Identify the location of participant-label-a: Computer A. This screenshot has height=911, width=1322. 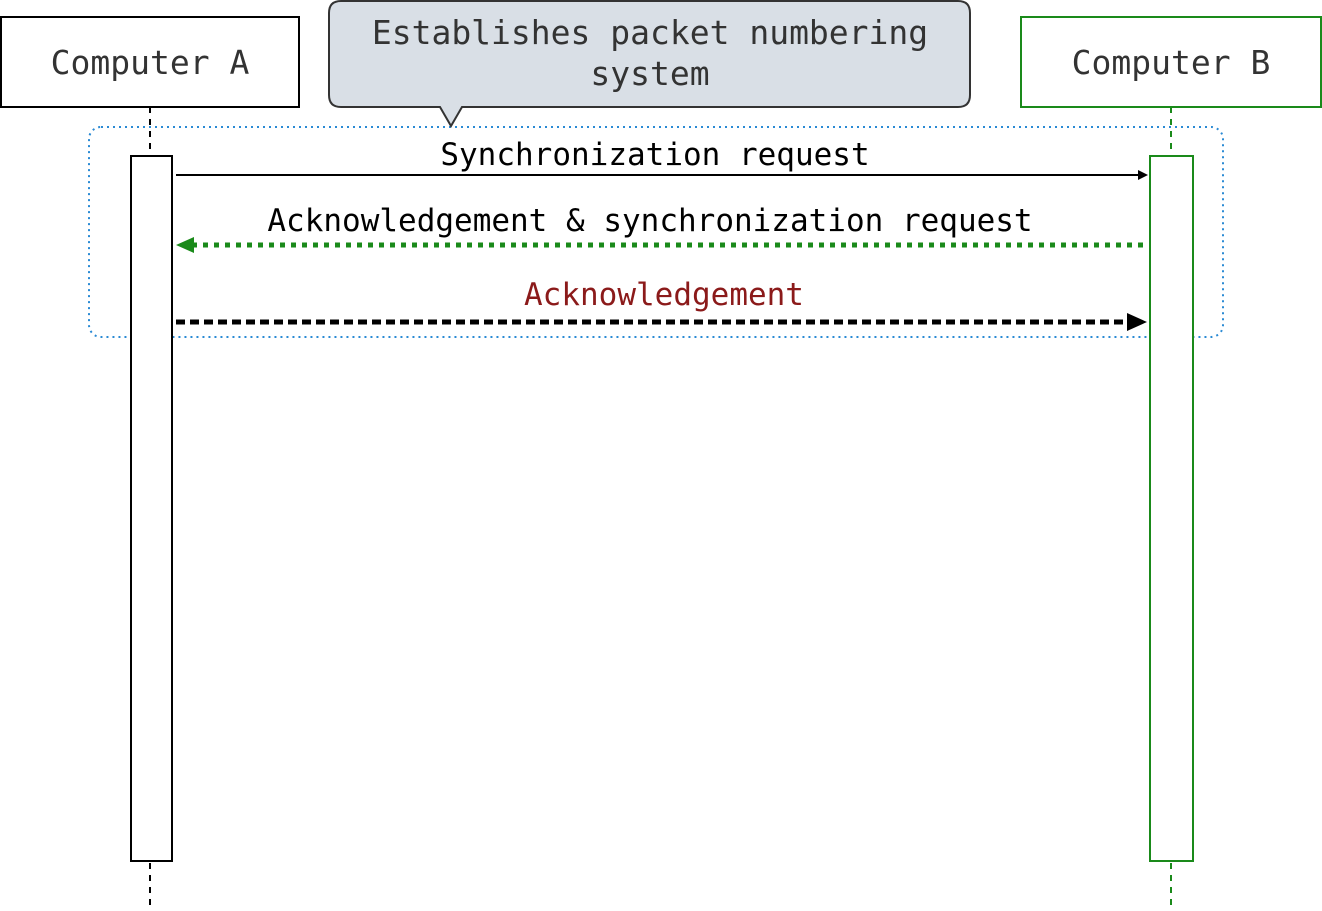
(150, 62).